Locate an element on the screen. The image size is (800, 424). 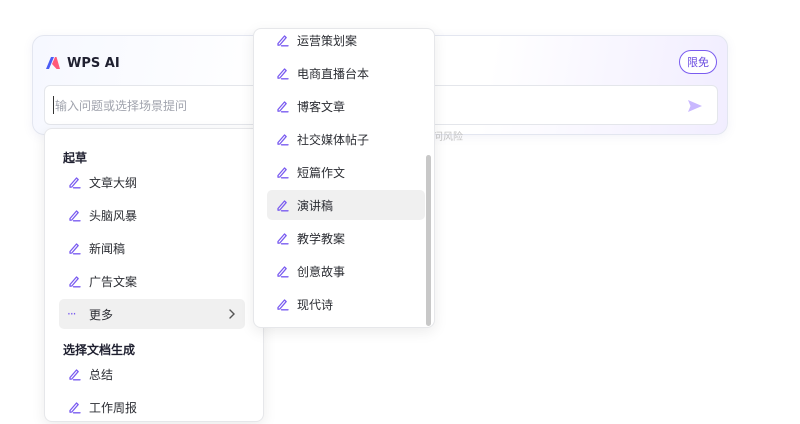
prompt-placeholder: 输入问题或选择场景提问 is located at coordinates (121, 106).